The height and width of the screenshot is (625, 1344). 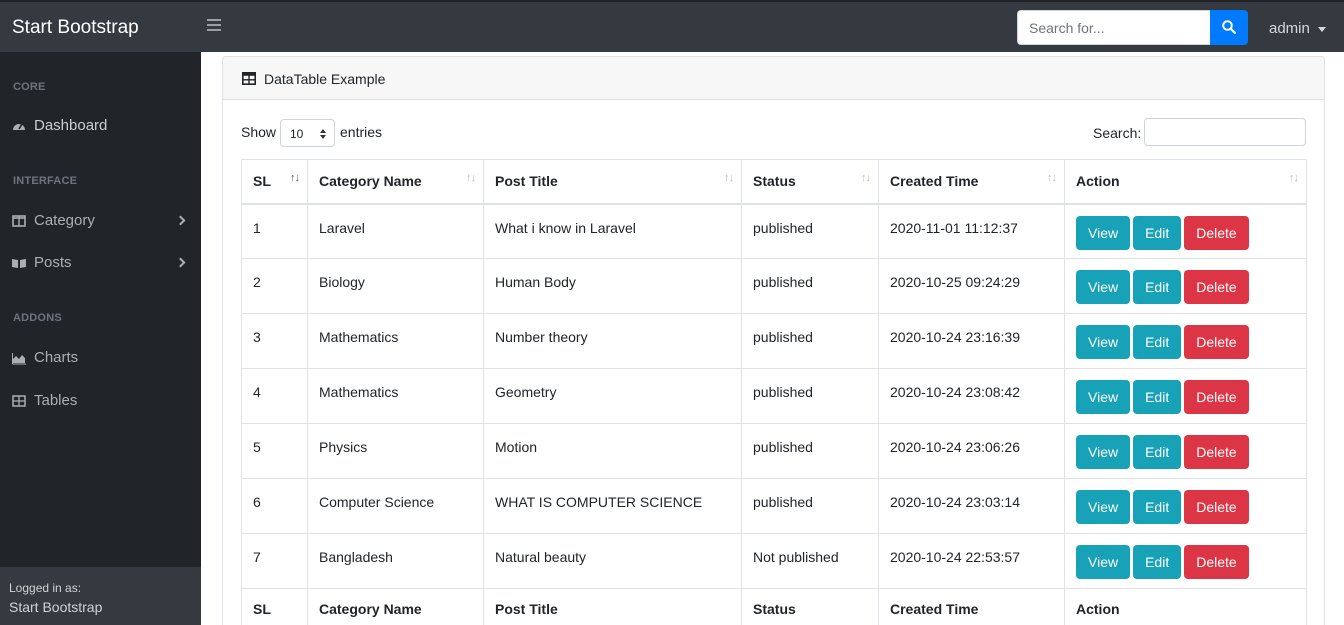 I want to click on footer-created: Created Time, so click(x=971, y=606).